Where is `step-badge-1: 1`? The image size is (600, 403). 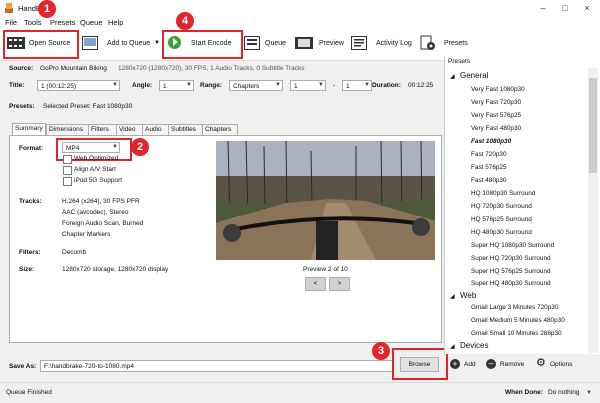 step-badge-1: 1 is located at coordinates (47, 9).